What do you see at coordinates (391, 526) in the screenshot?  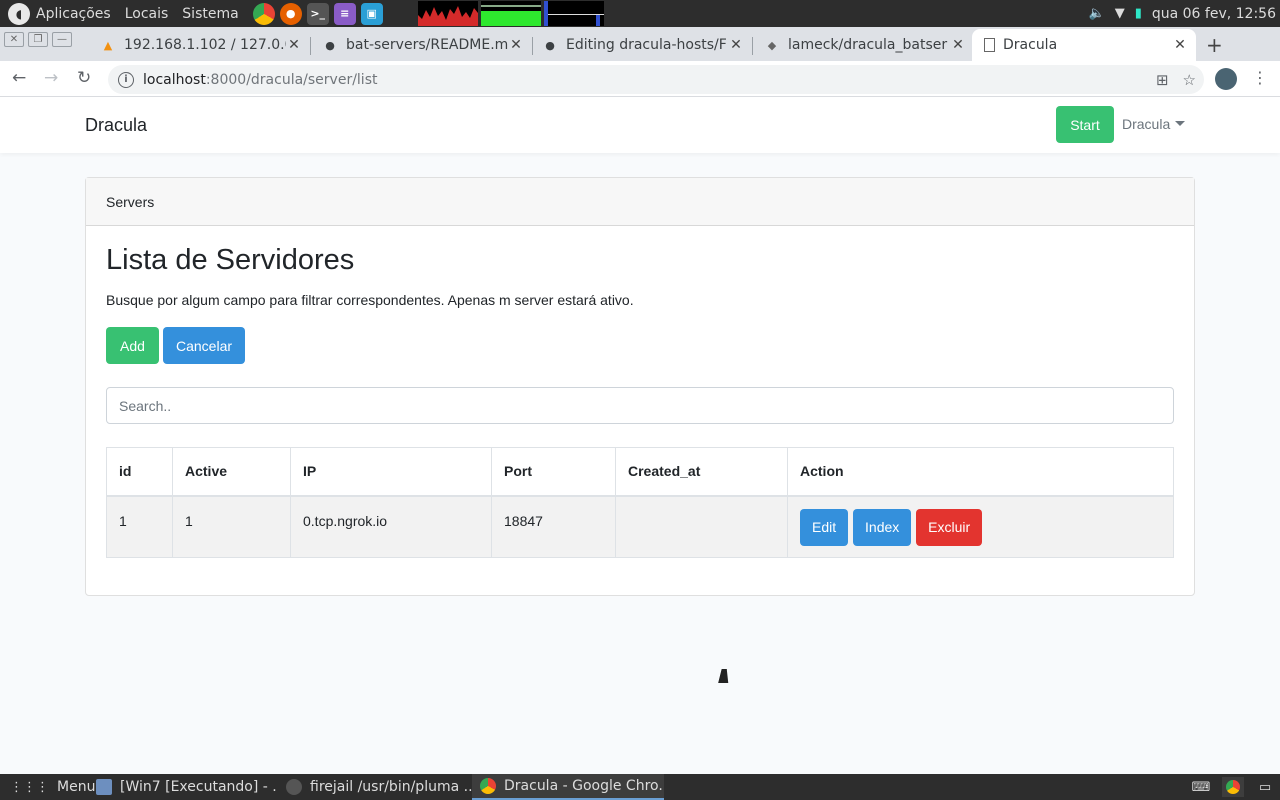 I see `cell-ip: 0.tcp.ngrok.io` at bounding box center [391, 526].